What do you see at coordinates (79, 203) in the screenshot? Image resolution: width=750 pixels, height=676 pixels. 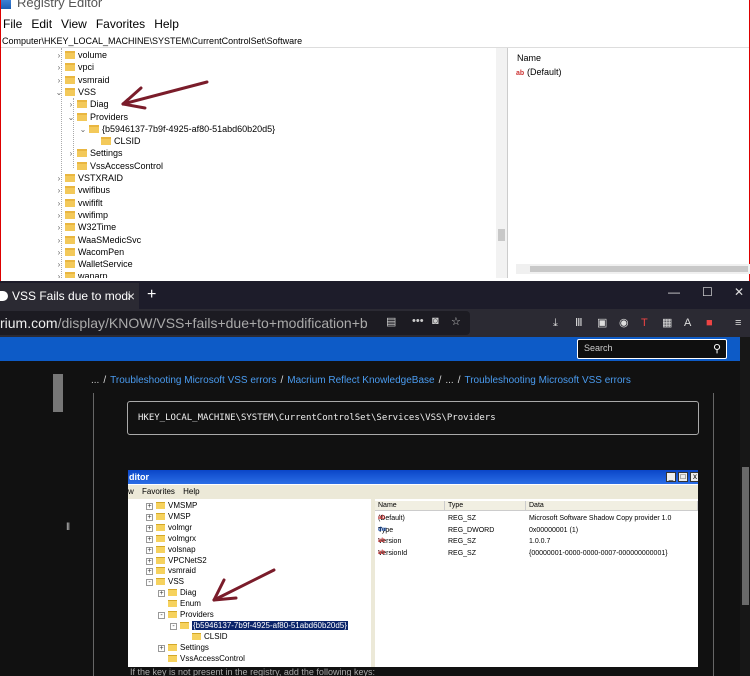 I see `tree-node: › vwififlt` at bounding box center [79, 203].